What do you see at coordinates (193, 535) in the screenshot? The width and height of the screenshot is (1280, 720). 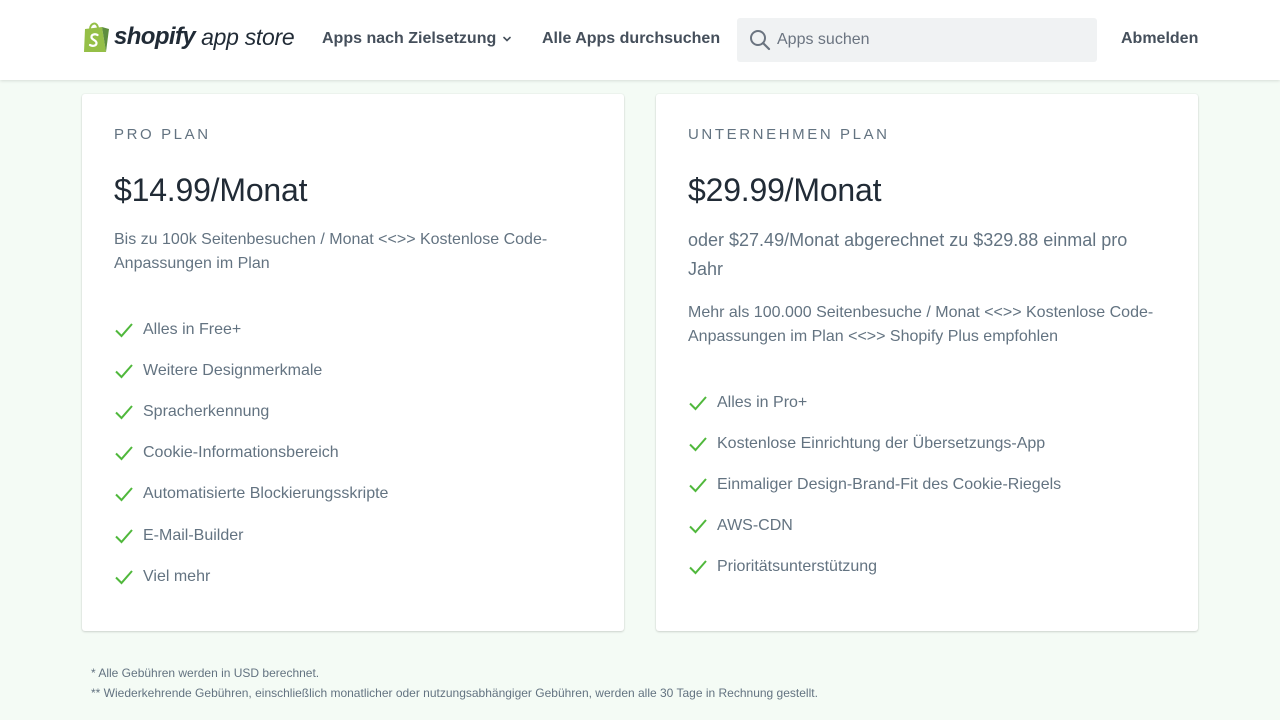 I see `feature-label: E-Mail-Builder` at bounding box center [193, 535].